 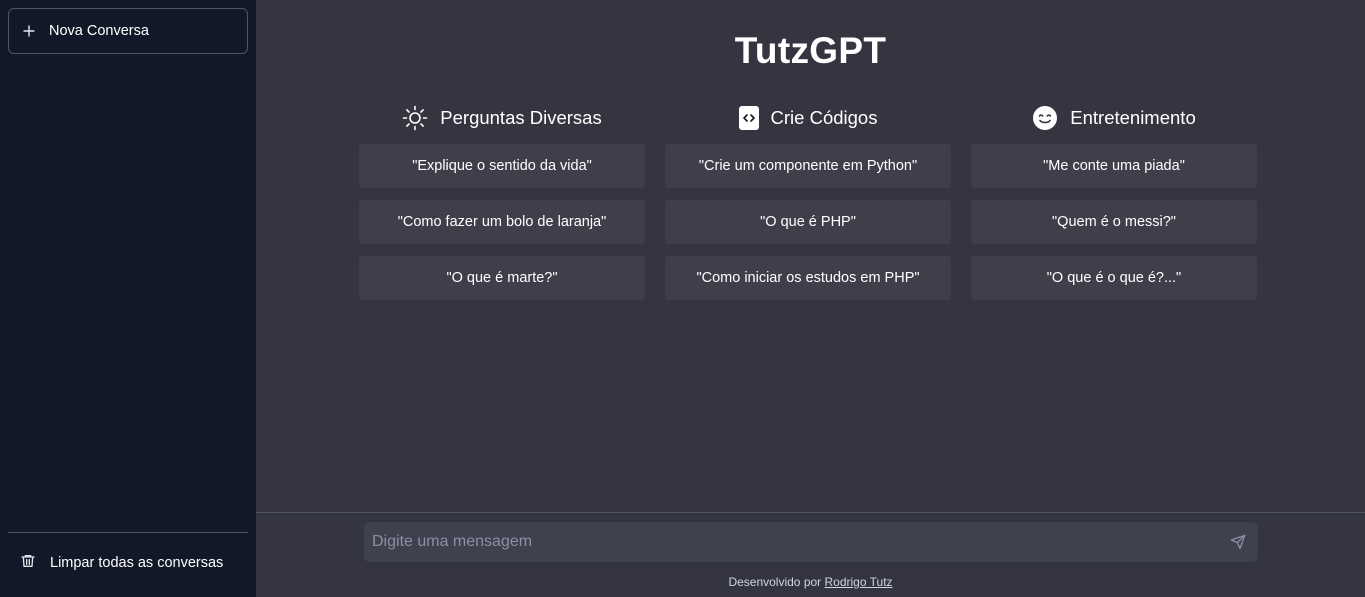 I want to click on send-icon, so click(x=1238, y=542).